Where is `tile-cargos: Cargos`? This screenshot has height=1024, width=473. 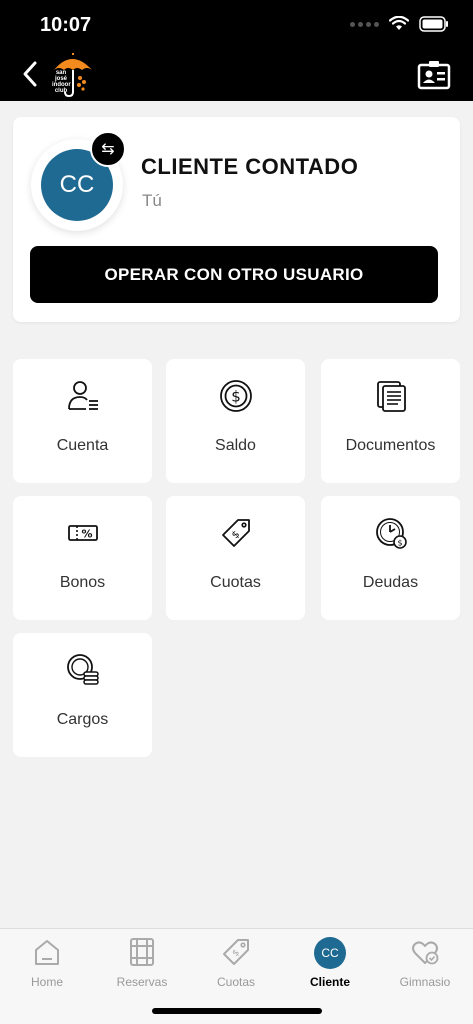 tile-cargos: Cargos is located at coordinates (82, 695).